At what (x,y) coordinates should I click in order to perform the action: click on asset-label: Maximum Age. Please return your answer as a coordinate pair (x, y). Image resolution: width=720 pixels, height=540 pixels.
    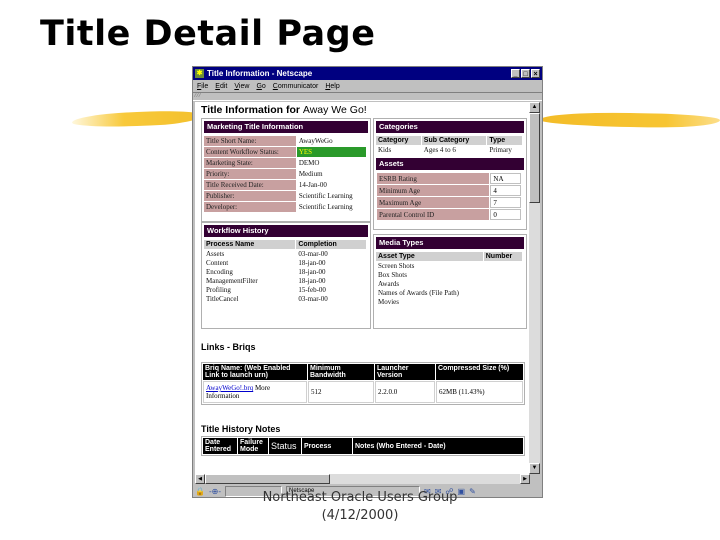
    Looking at the image, I should click on (433, 202).